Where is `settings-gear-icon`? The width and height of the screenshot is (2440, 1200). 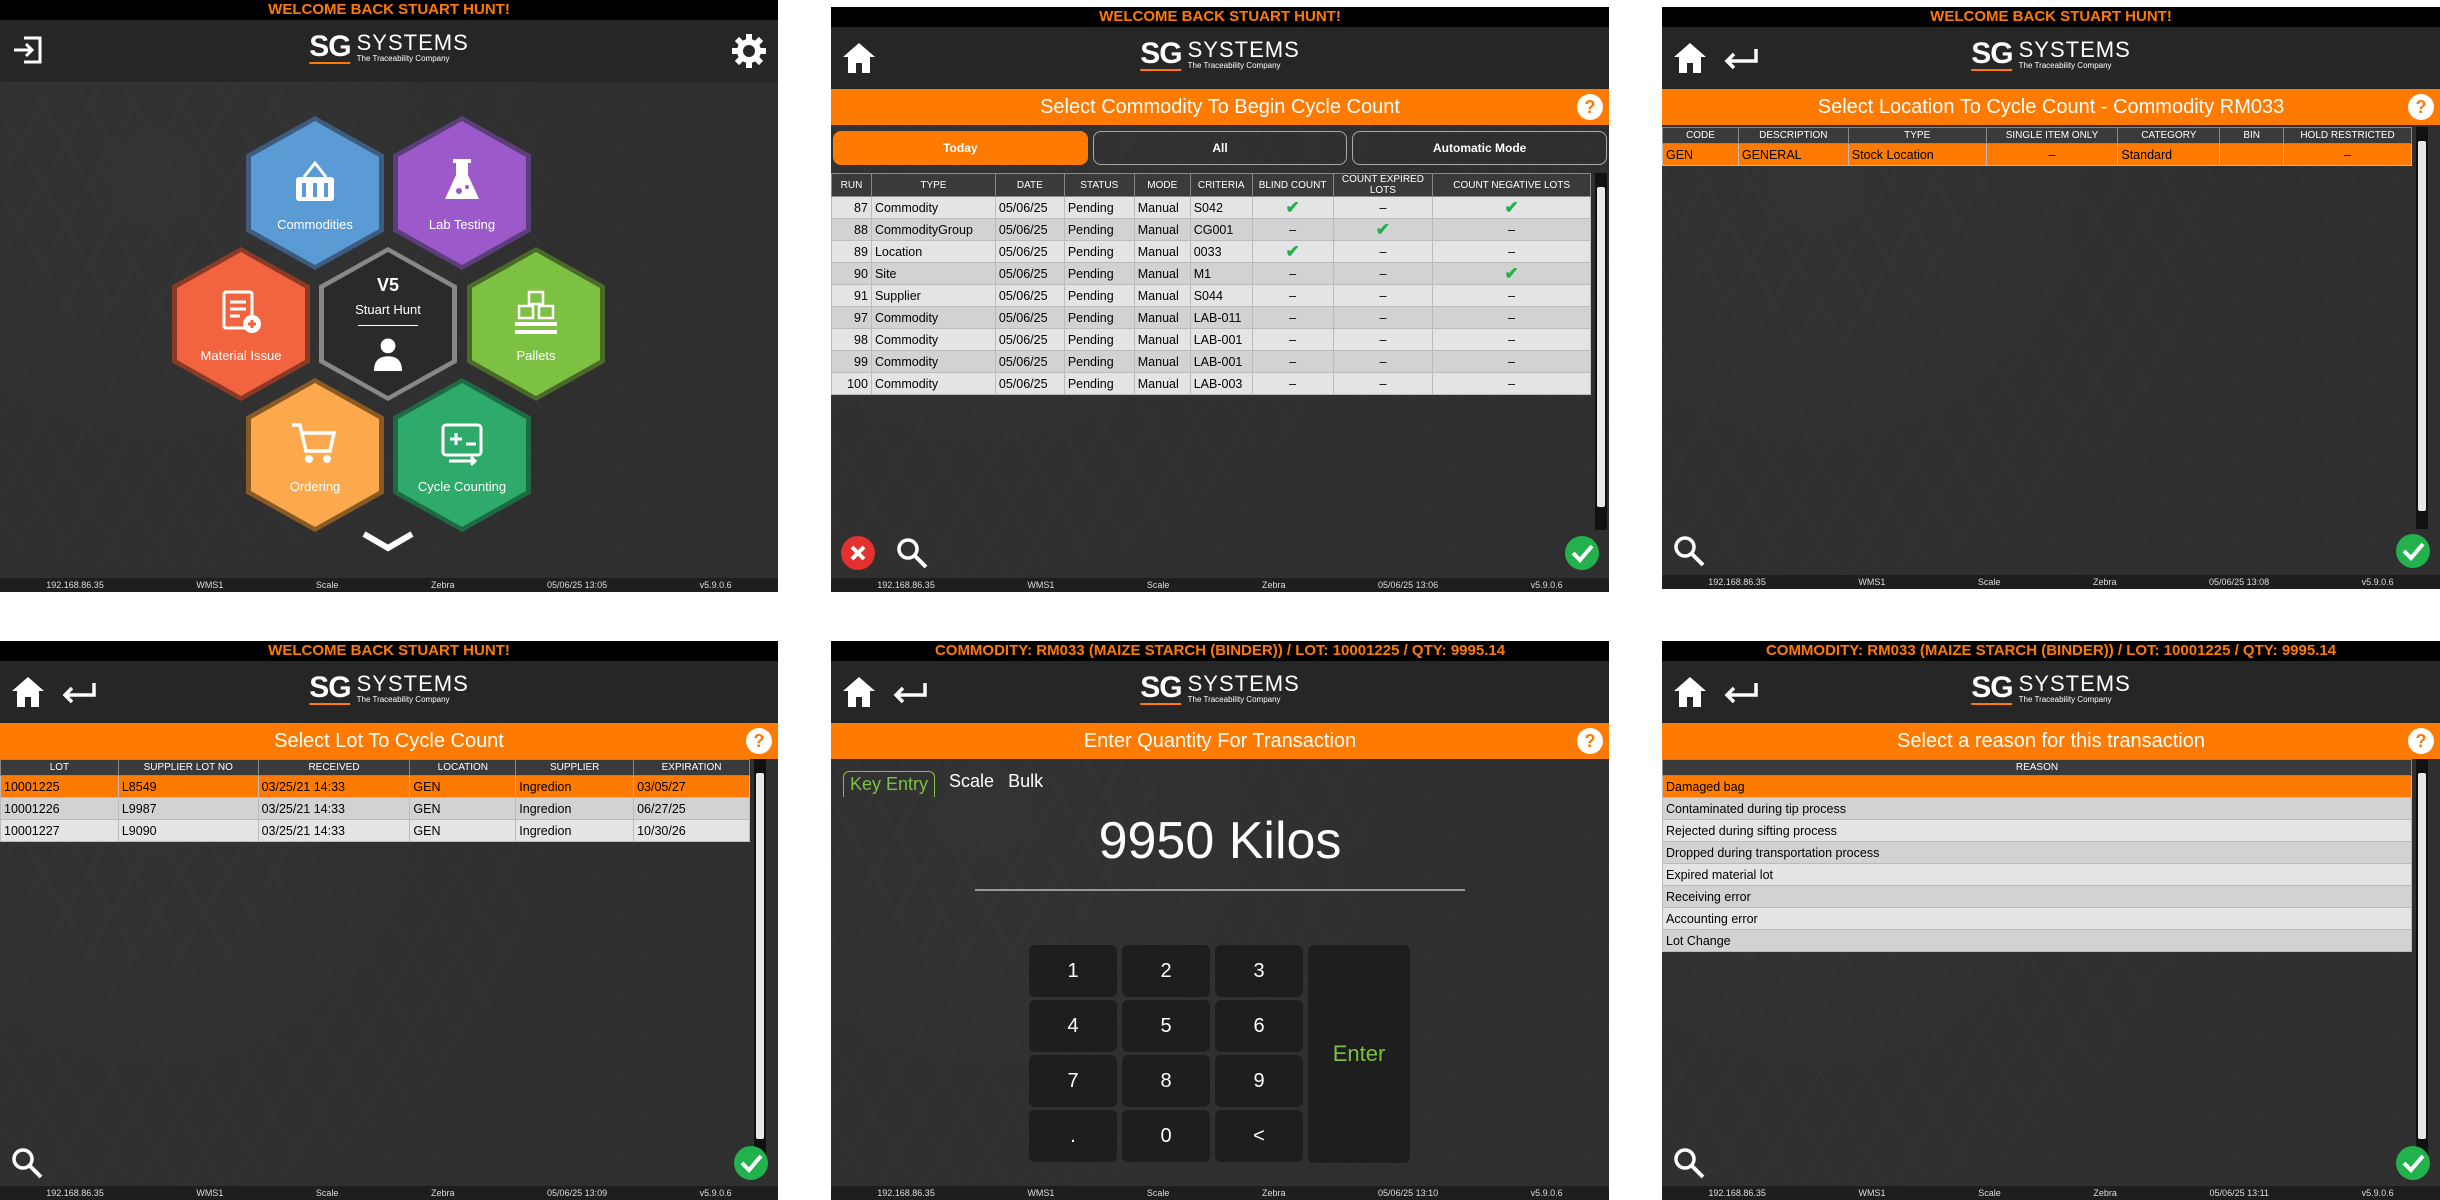 settings-gear-icon is located at coordinates (749, 51).